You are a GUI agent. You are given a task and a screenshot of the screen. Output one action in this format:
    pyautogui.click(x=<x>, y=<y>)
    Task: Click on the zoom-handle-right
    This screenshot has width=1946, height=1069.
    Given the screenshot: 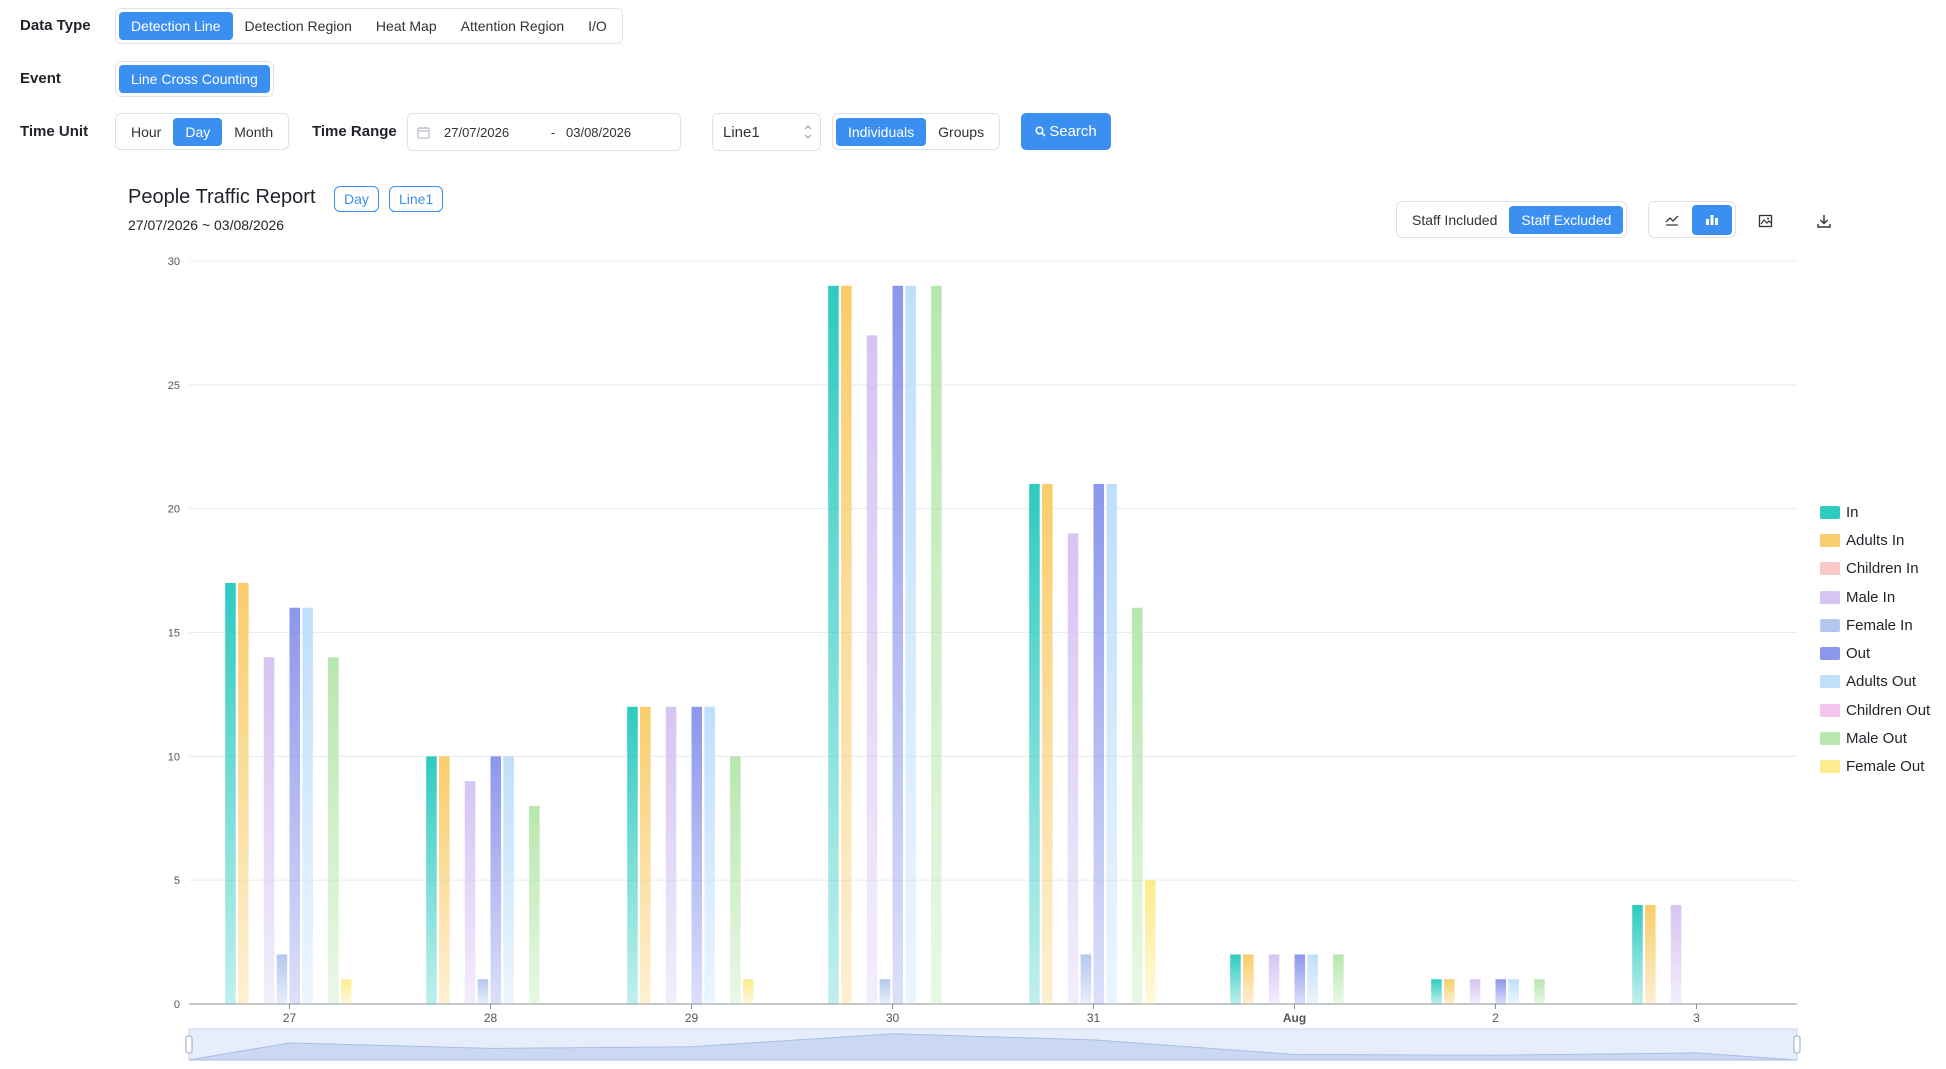 What is the action you would take?
    pyautogui.click(x=1797, y=1044)
    